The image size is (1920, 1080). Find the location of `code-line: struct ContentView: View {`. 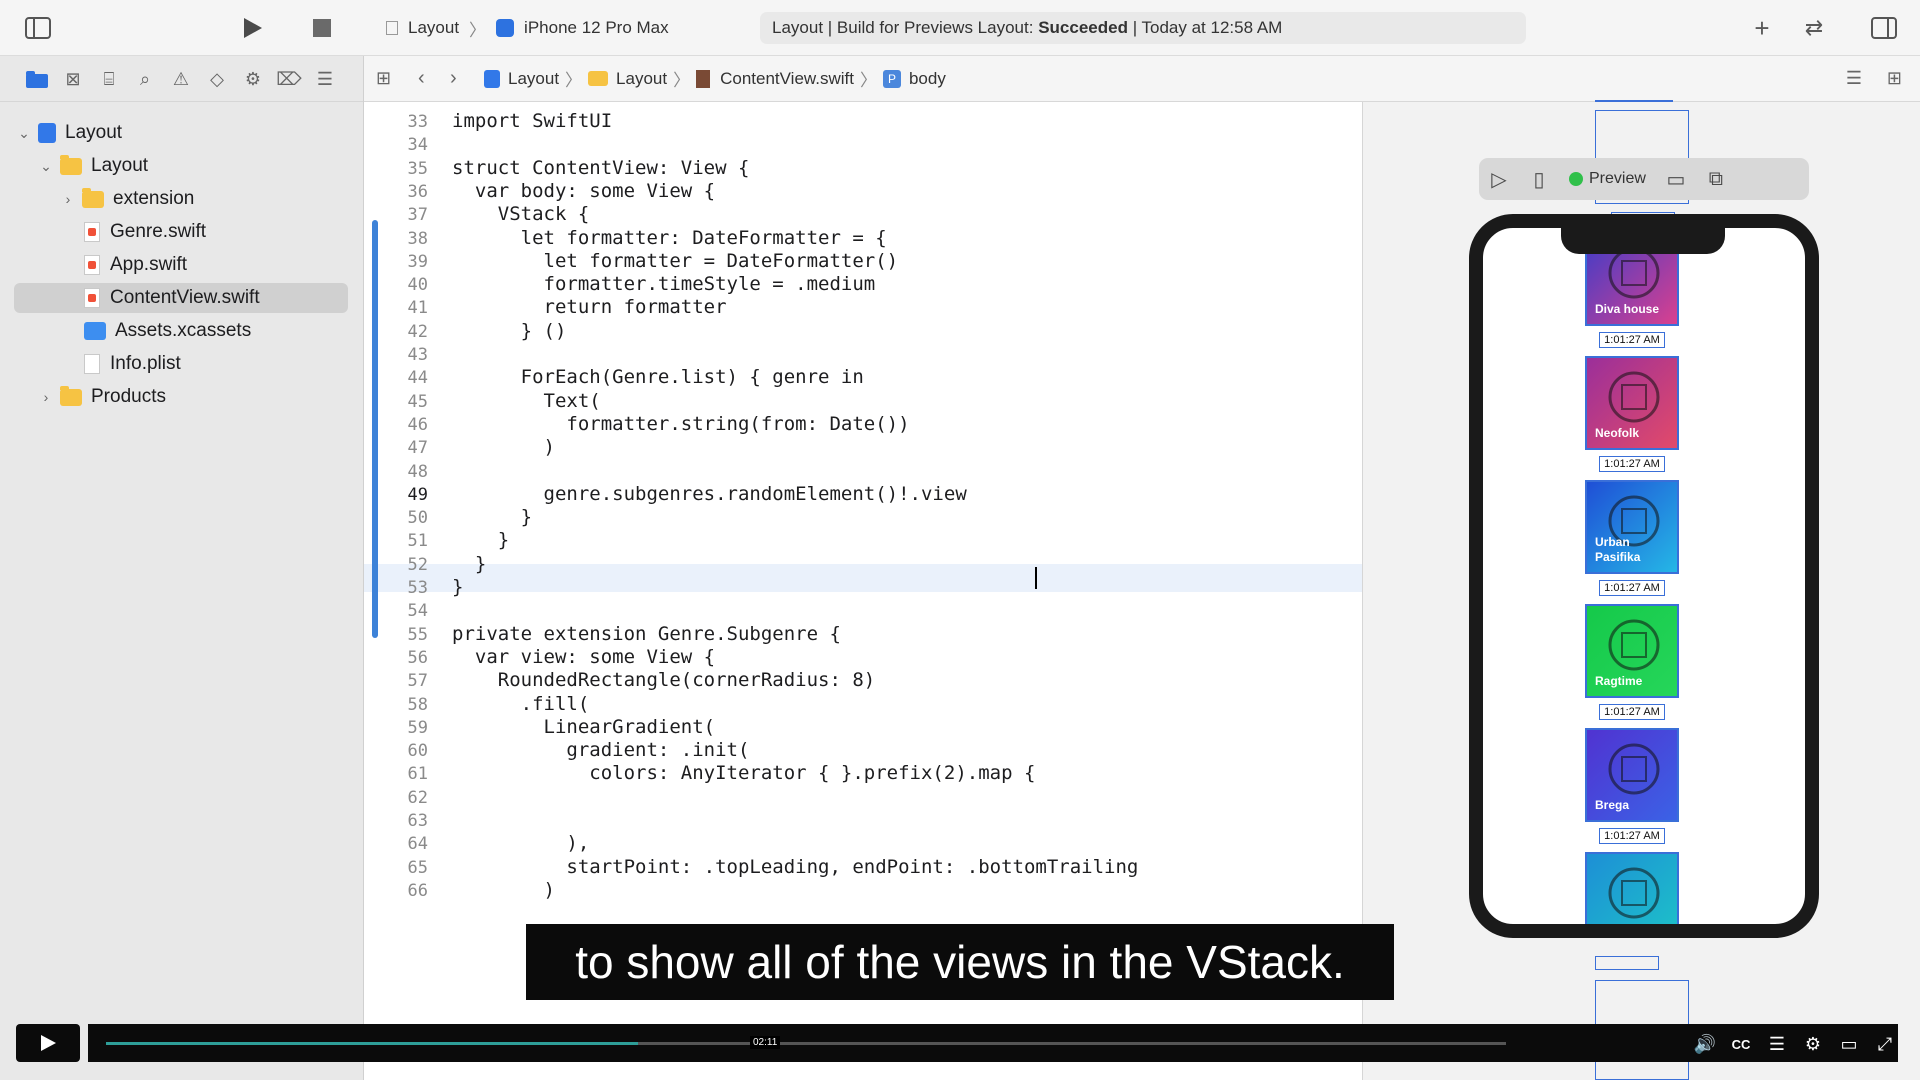

code-line: struct ContentView: View { is located at coordinates (600, 168).